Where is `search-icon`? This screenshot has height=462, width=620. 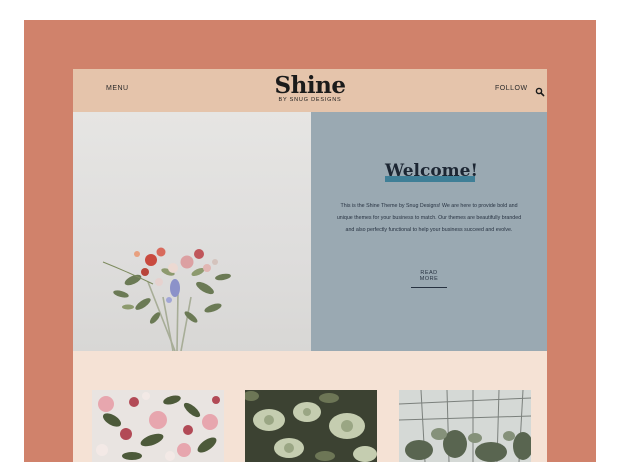
search-icon is located at coordinates (540, 90).